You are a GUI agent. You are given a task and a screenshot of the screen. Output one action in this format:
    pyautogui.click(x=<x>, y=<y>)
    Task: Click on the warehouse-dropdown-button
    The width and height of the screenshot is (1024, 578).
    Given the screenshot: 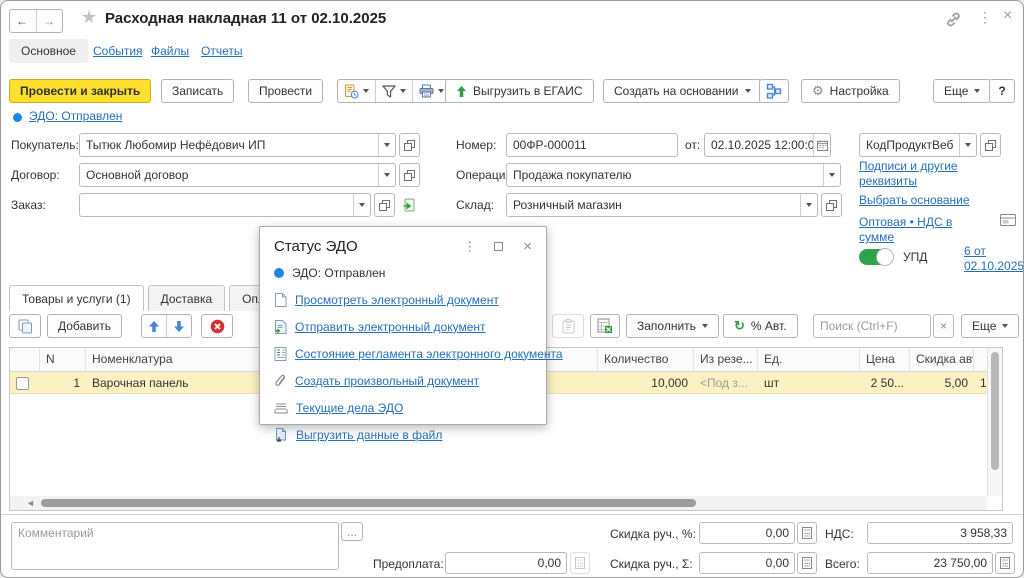 What is the action you would take?
    pyautogui.click(x=808, y=205)
    